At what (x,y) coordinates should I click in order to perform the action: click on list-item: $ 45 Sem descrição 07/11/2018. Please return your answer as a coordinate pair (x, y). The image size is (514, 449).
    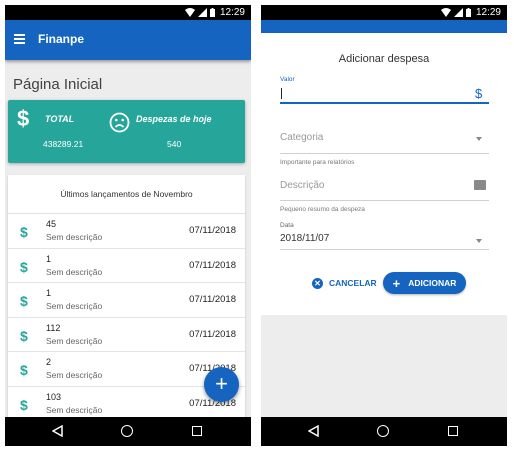
    Looking at the image, I should click on (126, 231).